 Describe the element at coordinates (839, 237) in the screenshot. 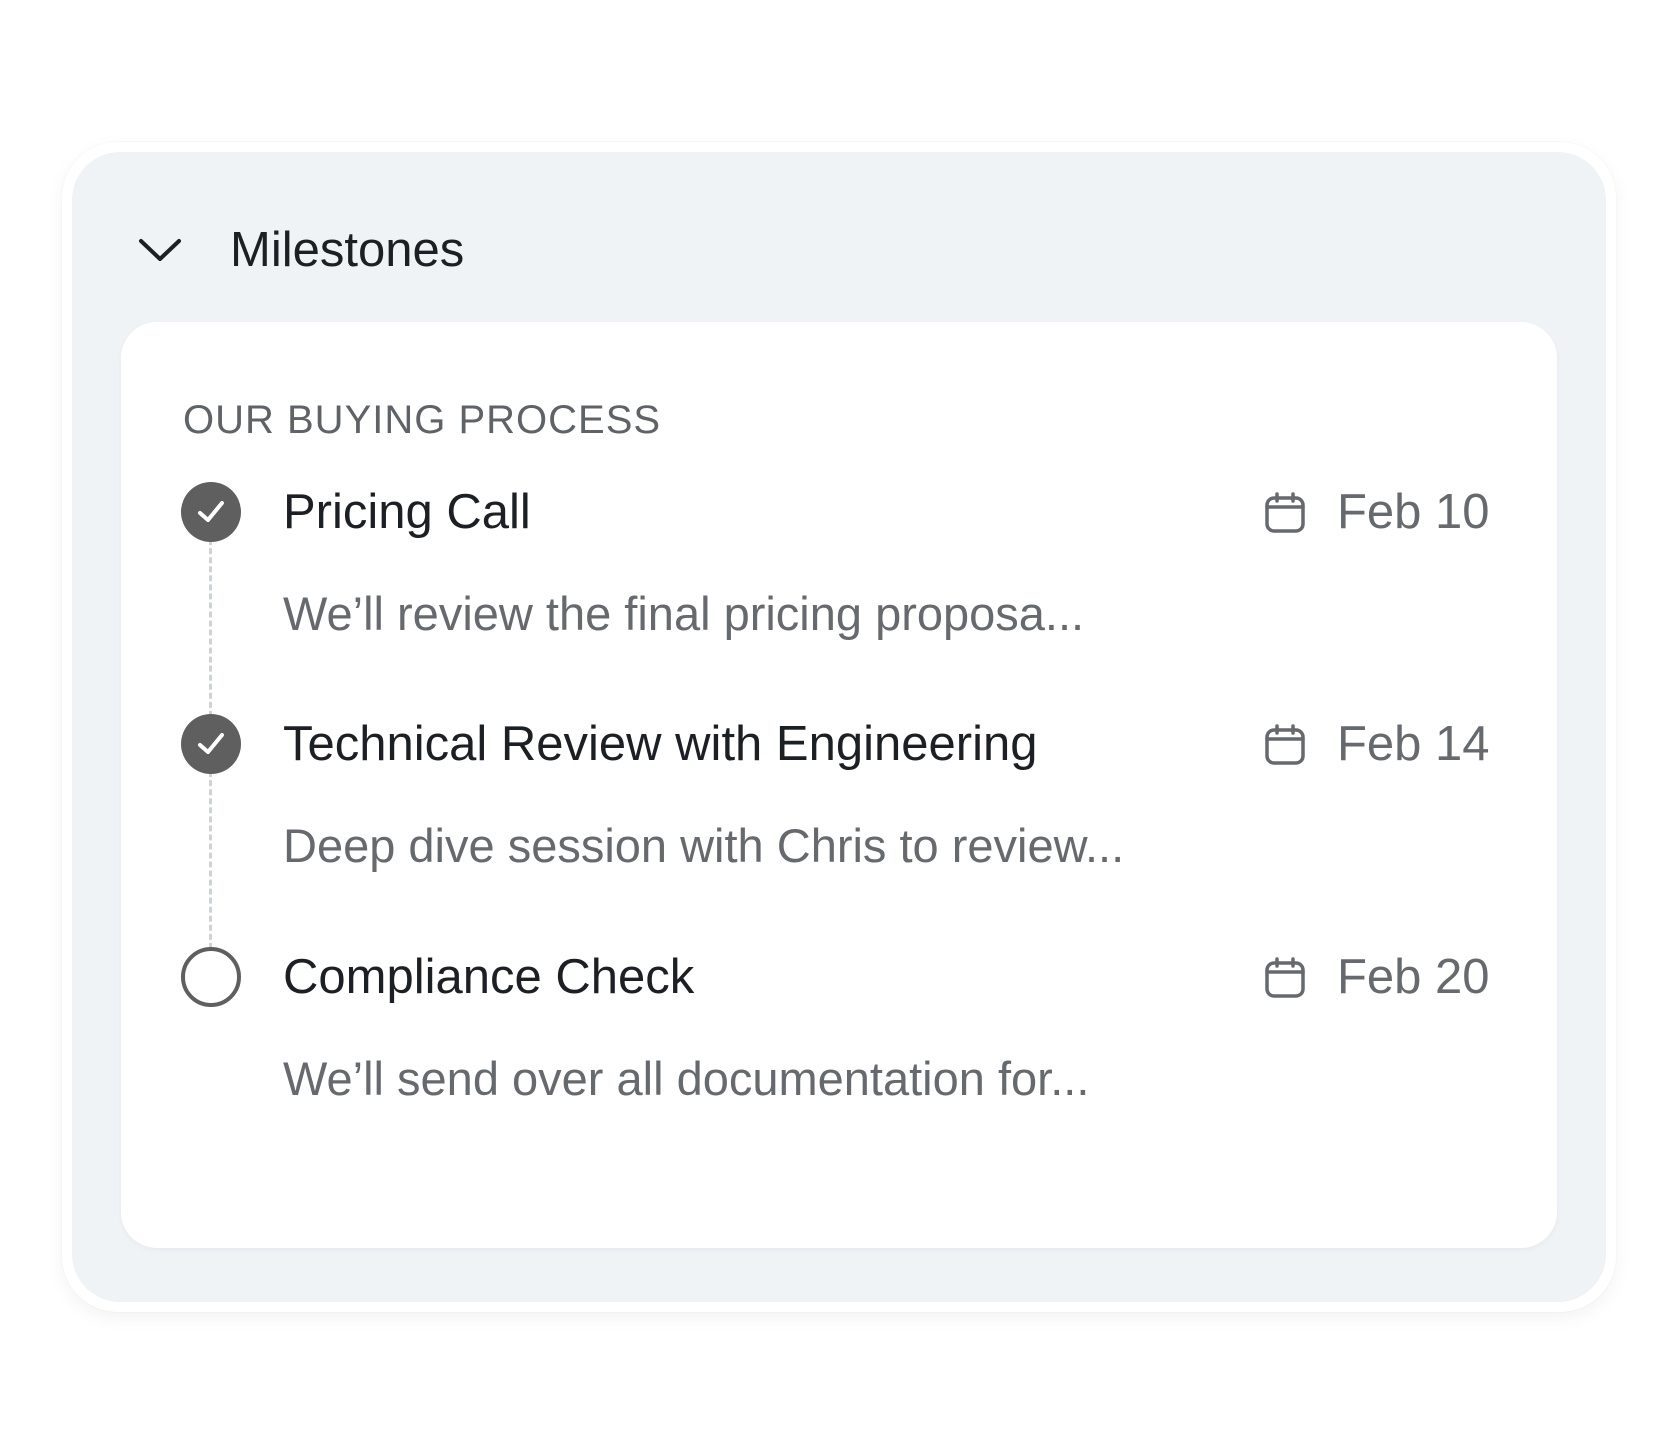

I see `panel-header: Milestones` at that location.